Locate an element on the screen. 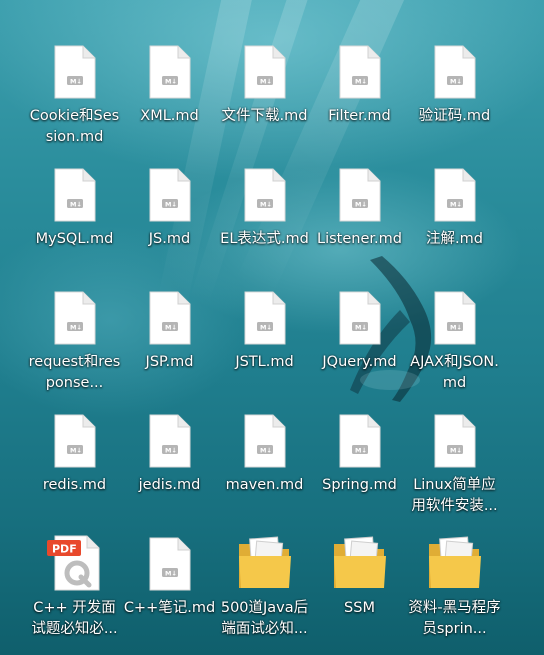 The width and height of the screenshot is (544, 655). desktop-icon-md: M↓ redis.md is located at coordinates (74, 462).